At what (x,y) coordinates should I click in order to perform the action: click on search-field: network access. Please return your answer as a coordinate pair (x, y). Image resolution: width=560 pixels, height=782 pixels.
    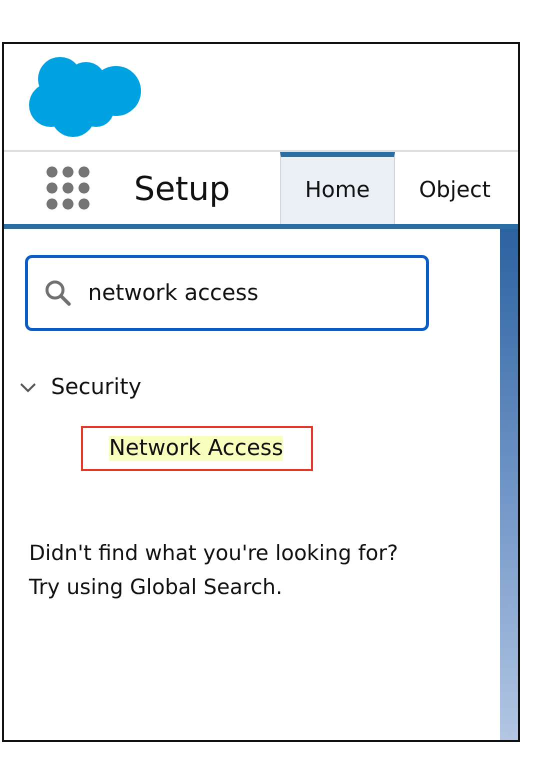
    Looking at the image, I should click on (227, 293).